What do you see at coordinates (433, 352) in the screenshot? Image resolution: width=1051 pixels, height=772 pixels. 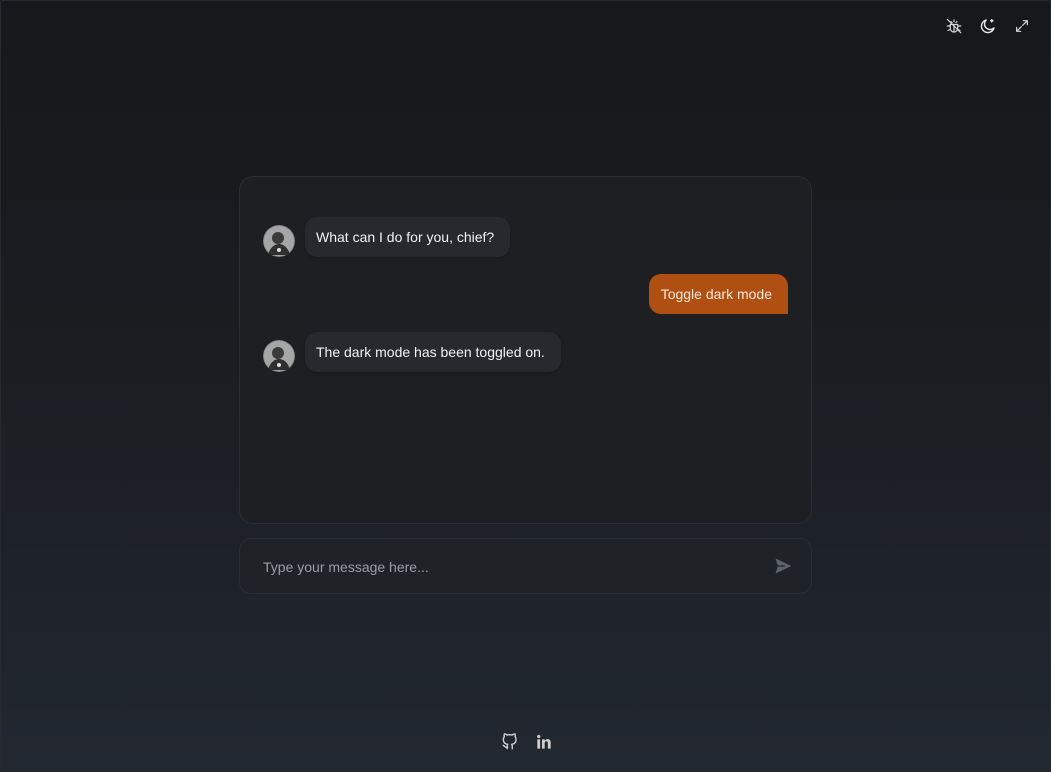 I see `message-bubble: The dark mode has been toggled on.` at bounding box center [433, 352].